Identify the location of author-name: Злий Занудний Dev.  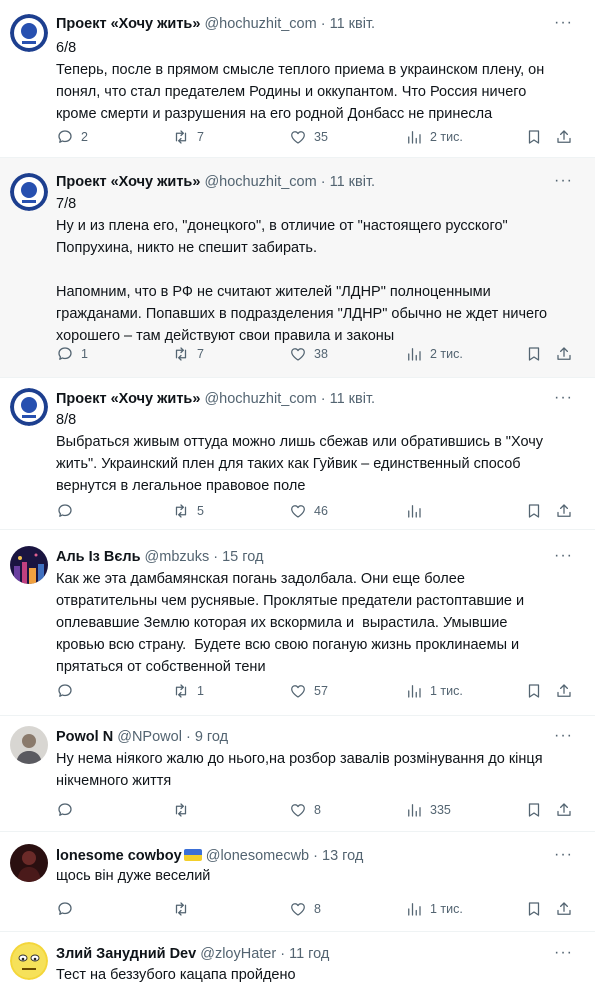
(126, 954).